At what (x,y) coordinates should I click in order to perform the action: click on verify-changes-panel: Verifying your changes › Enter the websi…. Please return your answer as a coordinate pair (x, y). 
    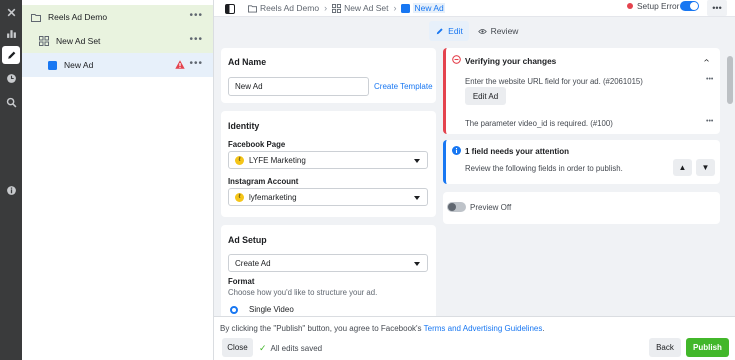
    Looking at the image, I should click on (581, 91).